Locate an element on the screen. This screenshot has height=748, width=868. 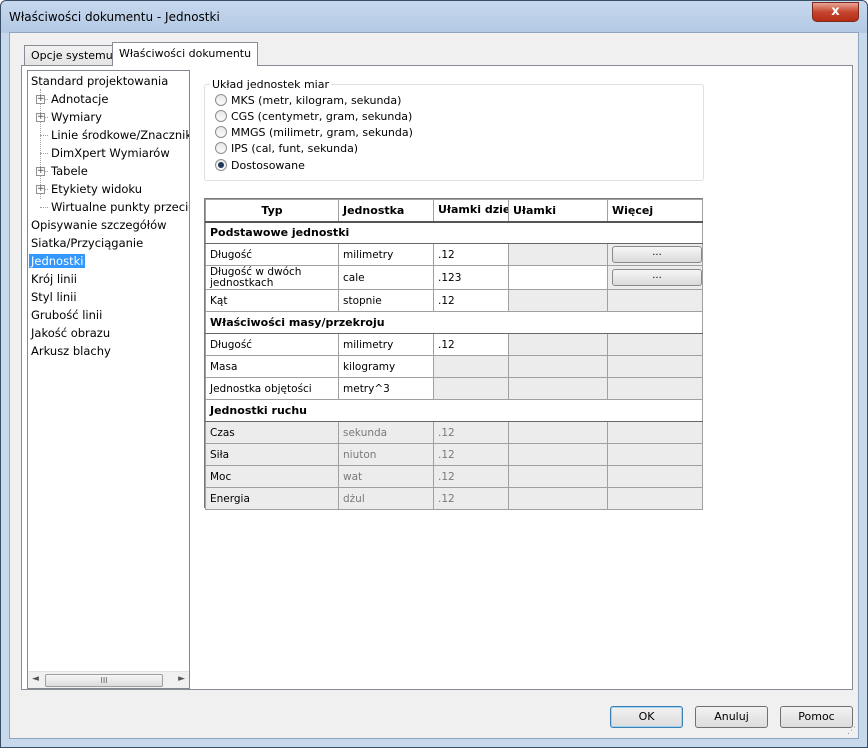
tree-item-dimxpert: DimXpert Wymiarów is located at coordinates (110, 154).